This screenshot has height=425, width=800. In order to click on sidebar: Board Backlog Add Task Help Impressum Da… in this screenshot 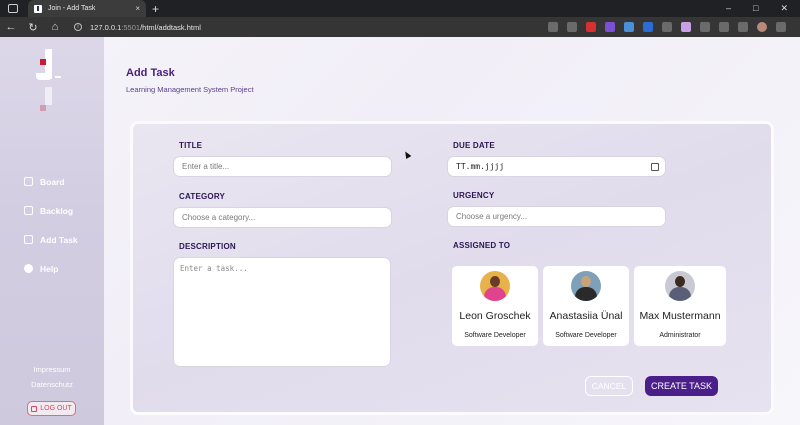, I will do `click(52, 231)`.